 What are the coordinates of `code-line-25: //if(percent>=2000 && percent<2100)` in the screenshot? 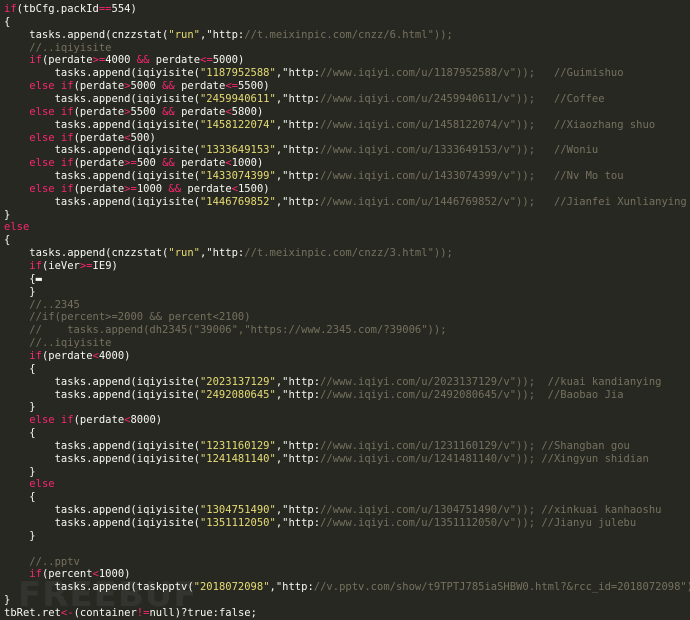 It's located at (140, 317).